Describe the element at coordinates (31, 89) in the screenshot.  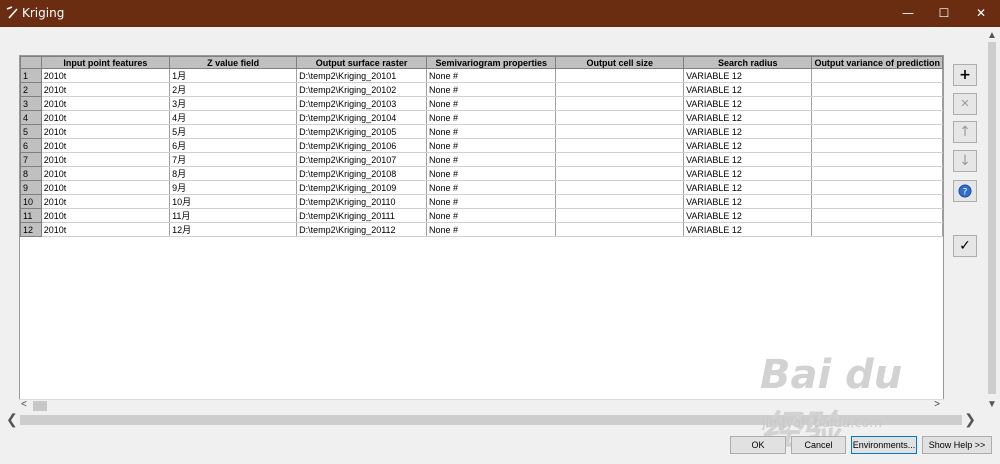
I see `row-number: 2` at that location.